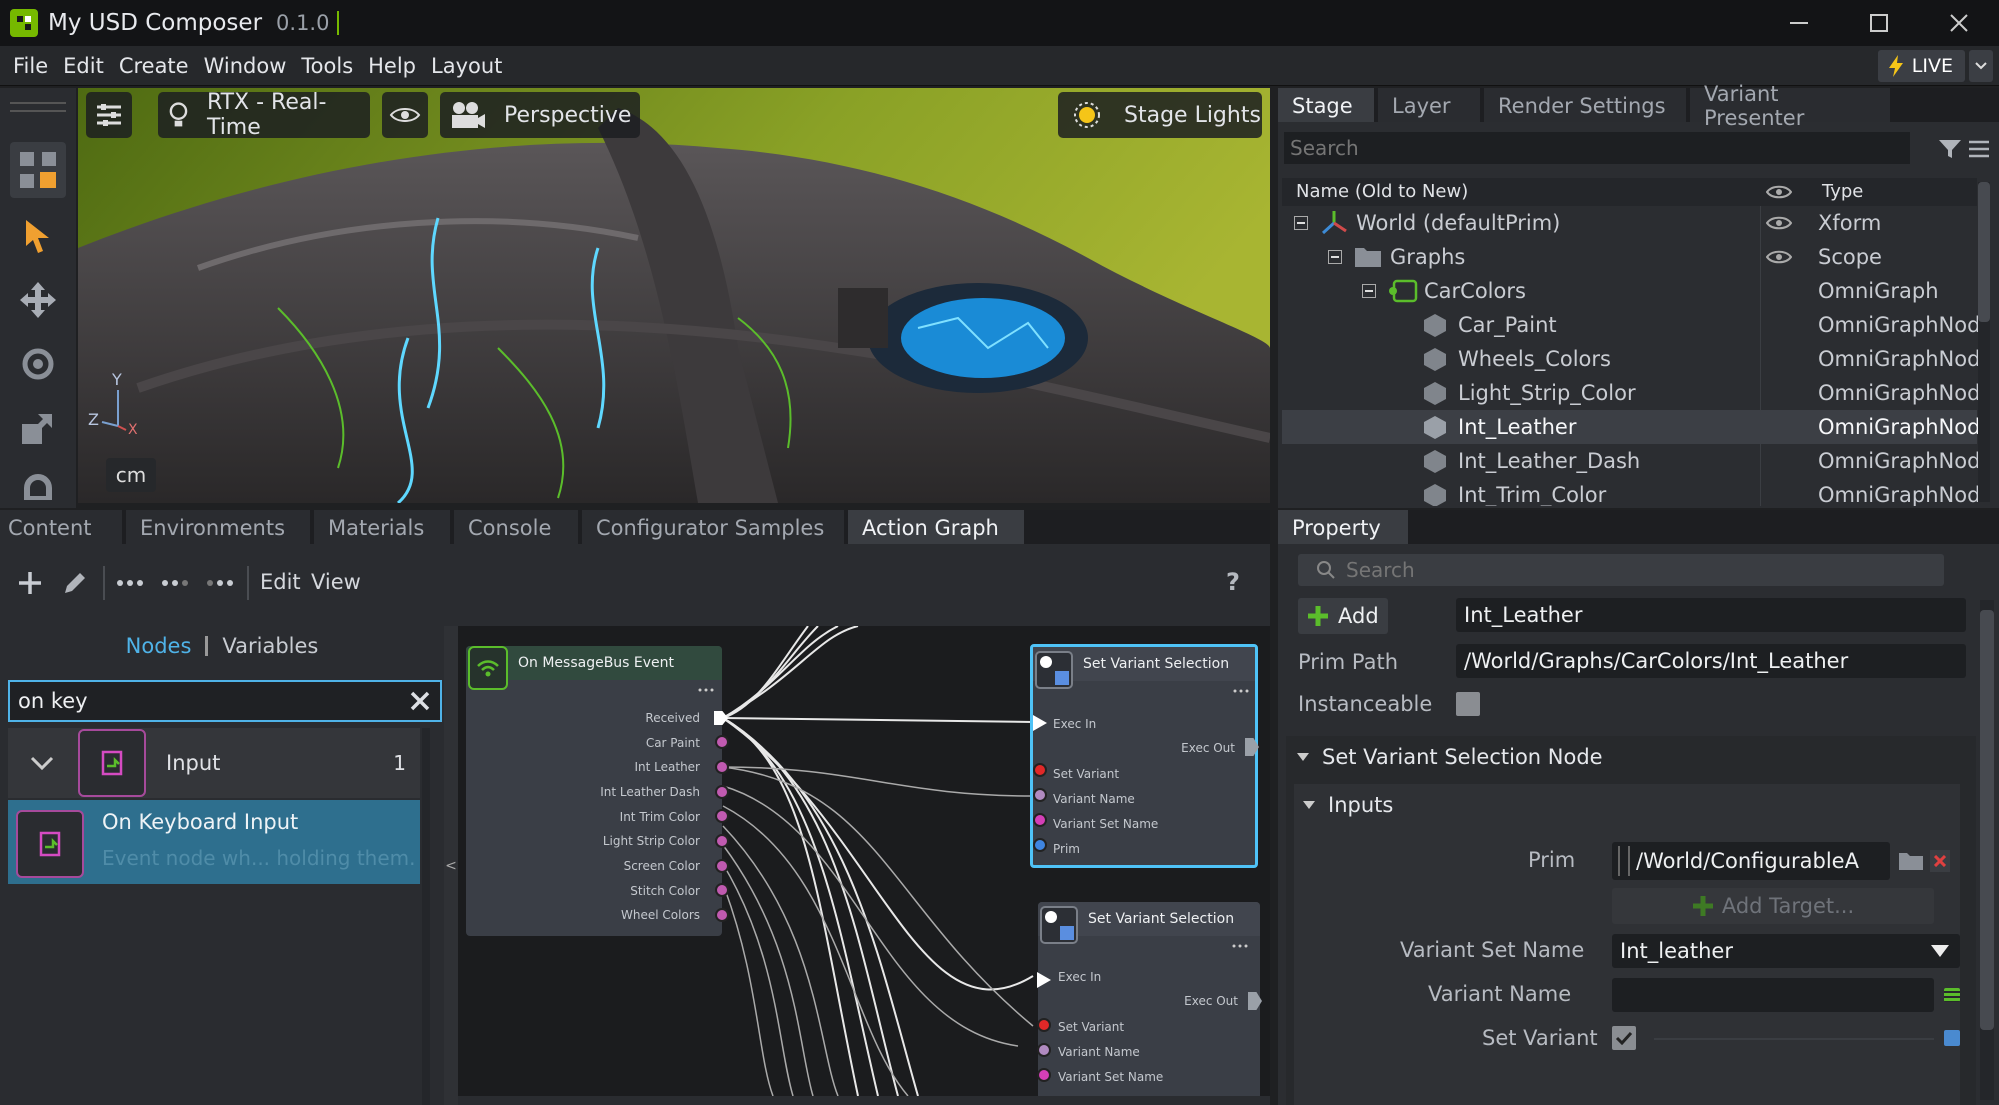 The height and width of the screenshot is (1105, 1999). What do you see at coordinates (83, 66) in the screenshot?
I see `menu-edit: Edit` at bounding box center [83, 66].